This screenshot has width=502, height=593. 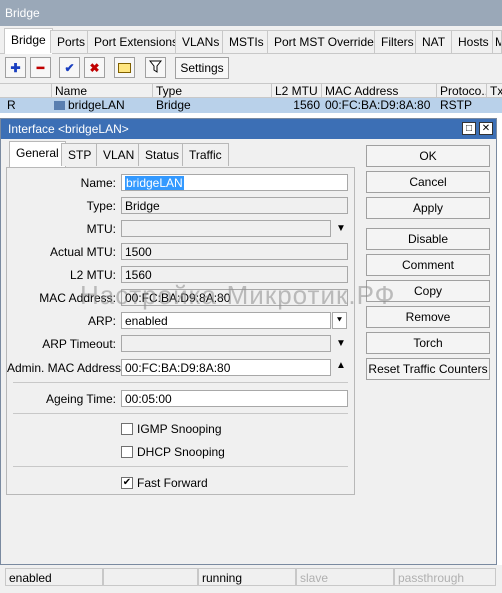 I want to click on row-name: bridgeLAN, so click(x=103, y=105).